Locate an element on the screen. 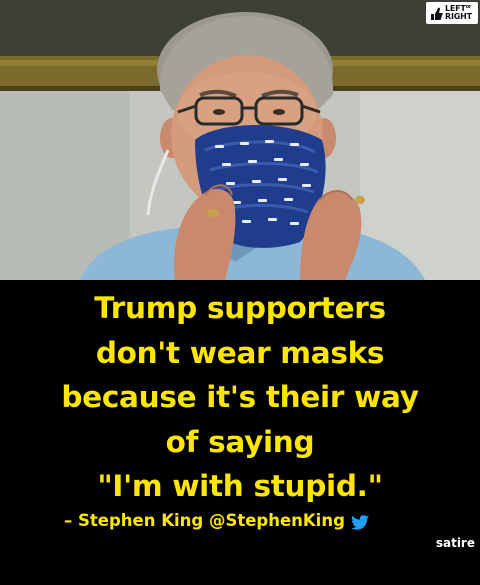 Image resolution: width=480 pixels, height=585 pixels. quote-line-4: of saying is located at coordinates (240, 441).